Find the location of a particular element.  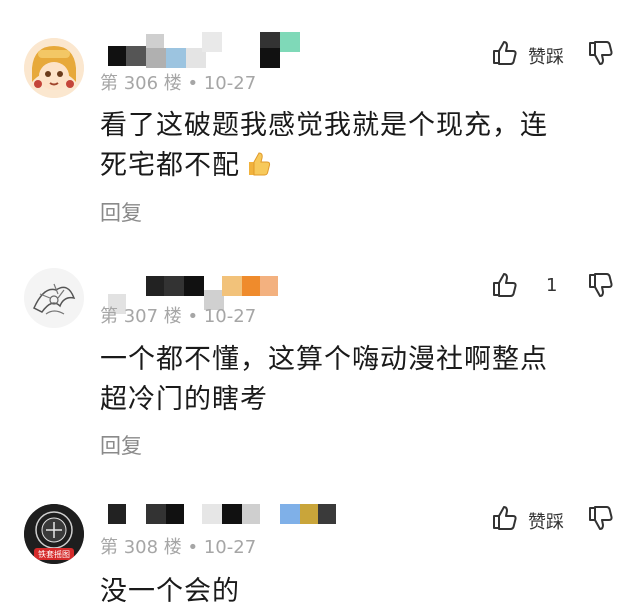

floor-timestamp: 第 308 楼 • 10-27 is located at coordinates (178, 547).